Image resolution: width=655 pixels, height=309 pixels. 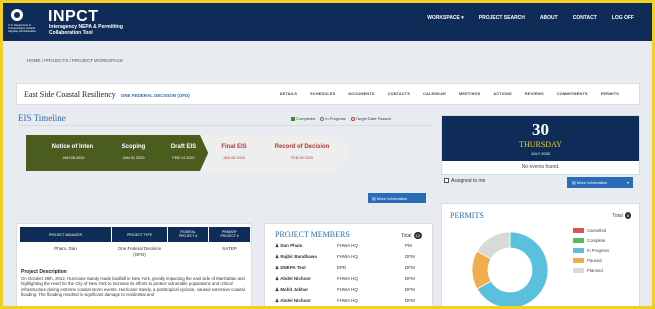 What do you see at coordinates (591, 263) in the screenshot?
I see `legend-paused: Paused` at bounding box center [591, 263].